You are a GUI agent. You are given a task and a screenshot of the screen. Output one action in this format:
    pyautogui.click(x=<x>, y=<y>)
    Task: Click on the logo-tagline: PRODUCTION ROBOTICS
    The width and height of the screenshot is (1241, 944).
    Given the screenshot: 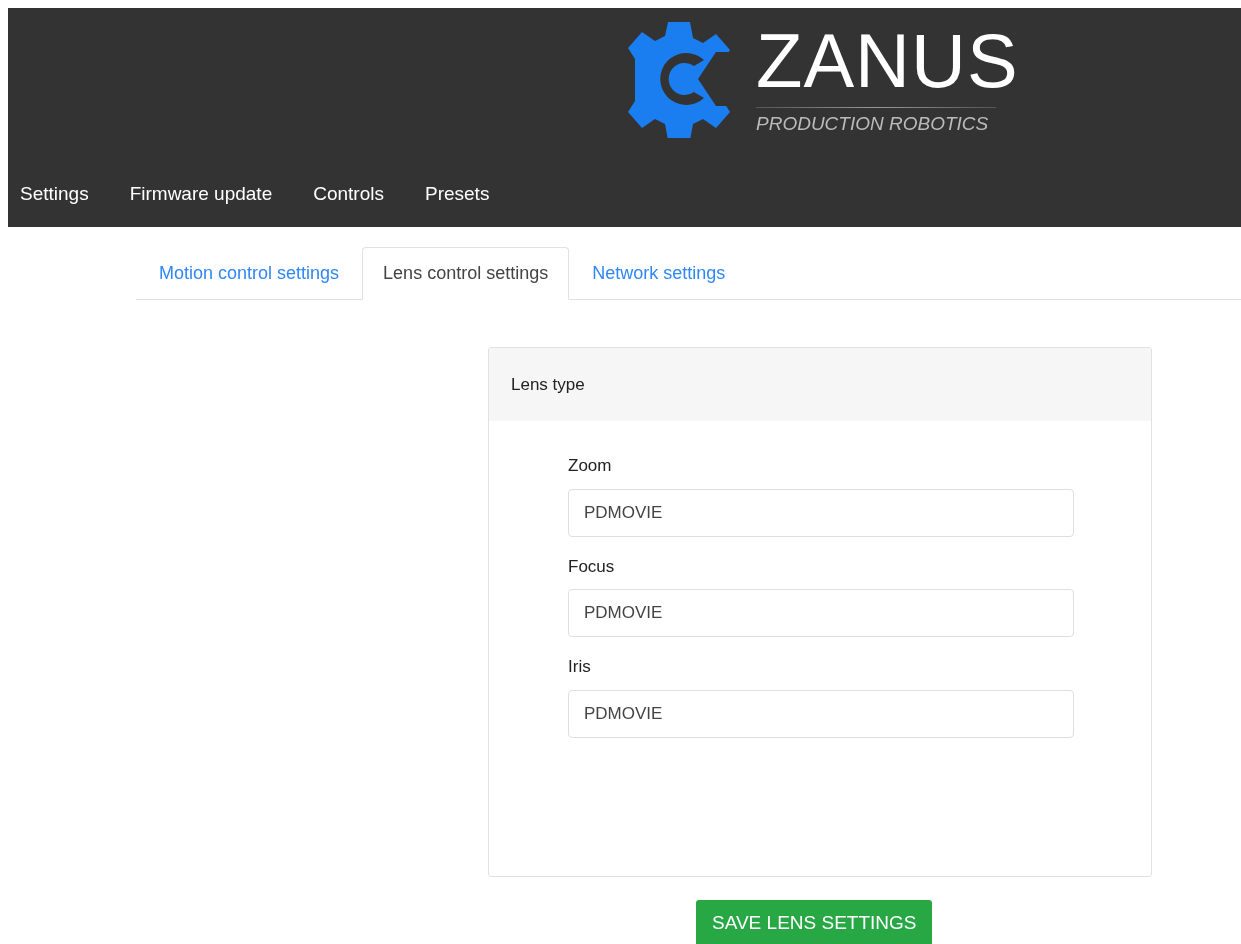 What is the action you would take?
    pyautogui.click(x=873, y=123)
    